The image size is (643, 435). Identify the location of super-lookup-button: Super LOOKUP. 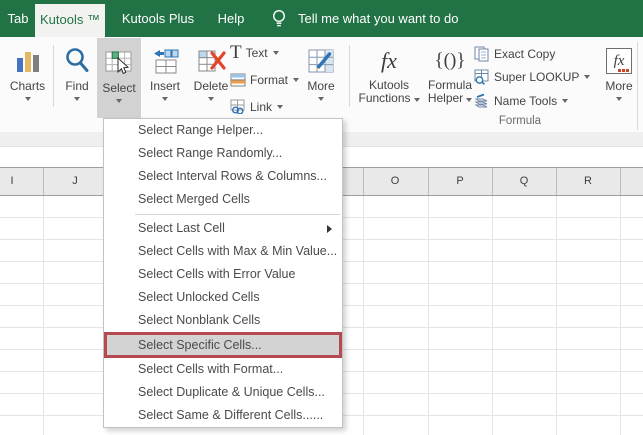
(532, 76).